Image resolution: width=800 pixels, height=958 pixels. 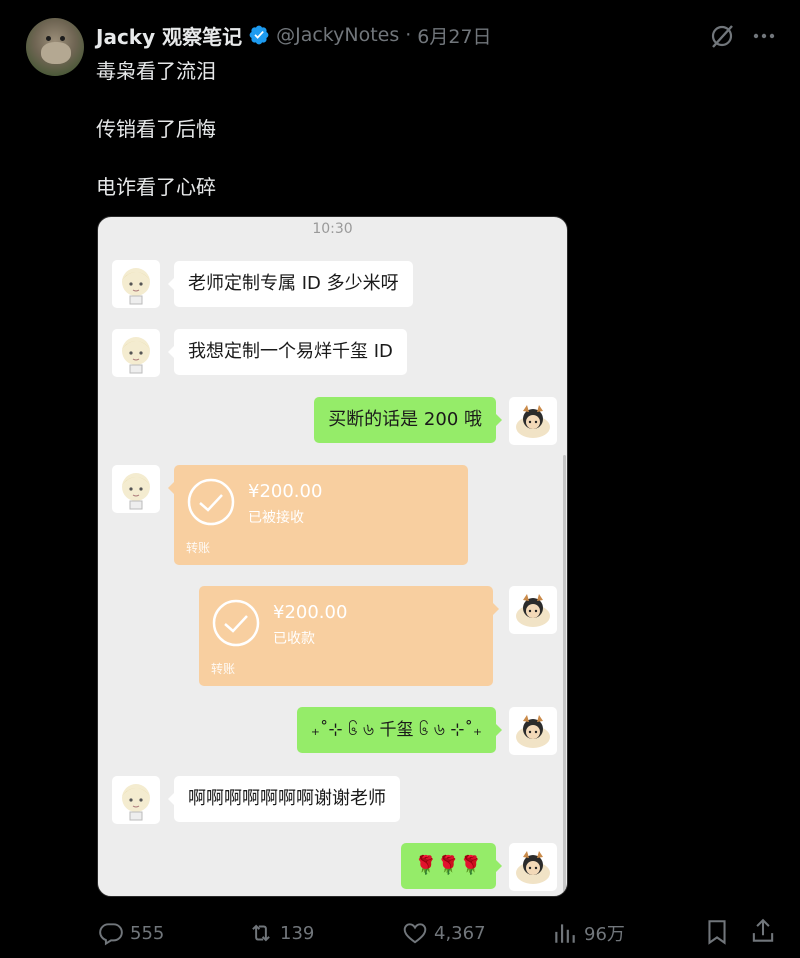 I want to click on tweet-text-line: 传销看了后悔, so click(x=156, y=129).